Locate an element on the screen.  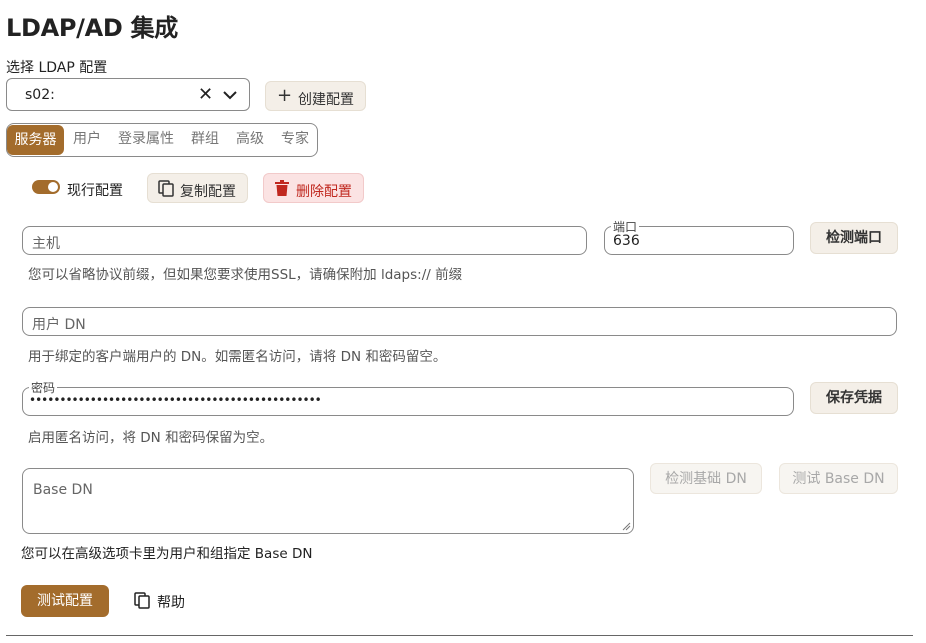
detect-base-dn-button: 检测基础 DN is located at coordinates (706, 478).